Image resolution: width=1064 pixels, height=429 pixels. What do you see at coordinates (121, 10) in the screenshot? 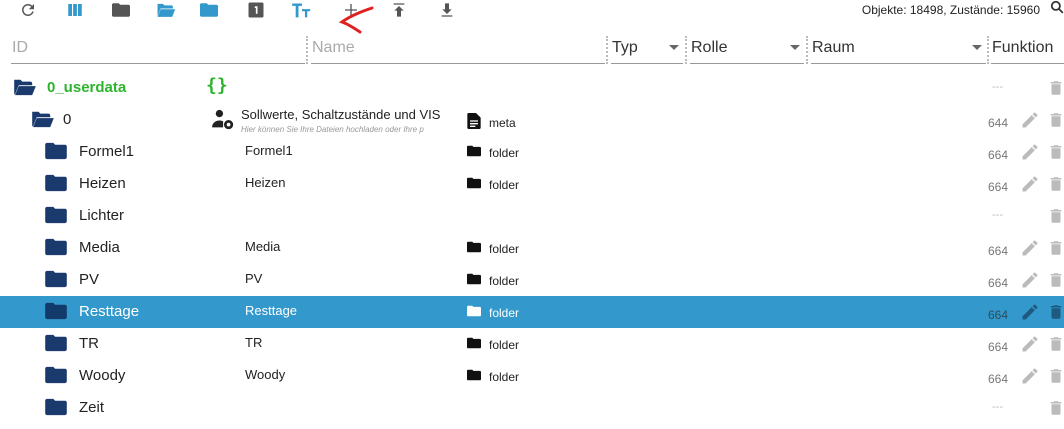
I see `folder-closed-icon` at bounding box center [121, 10].